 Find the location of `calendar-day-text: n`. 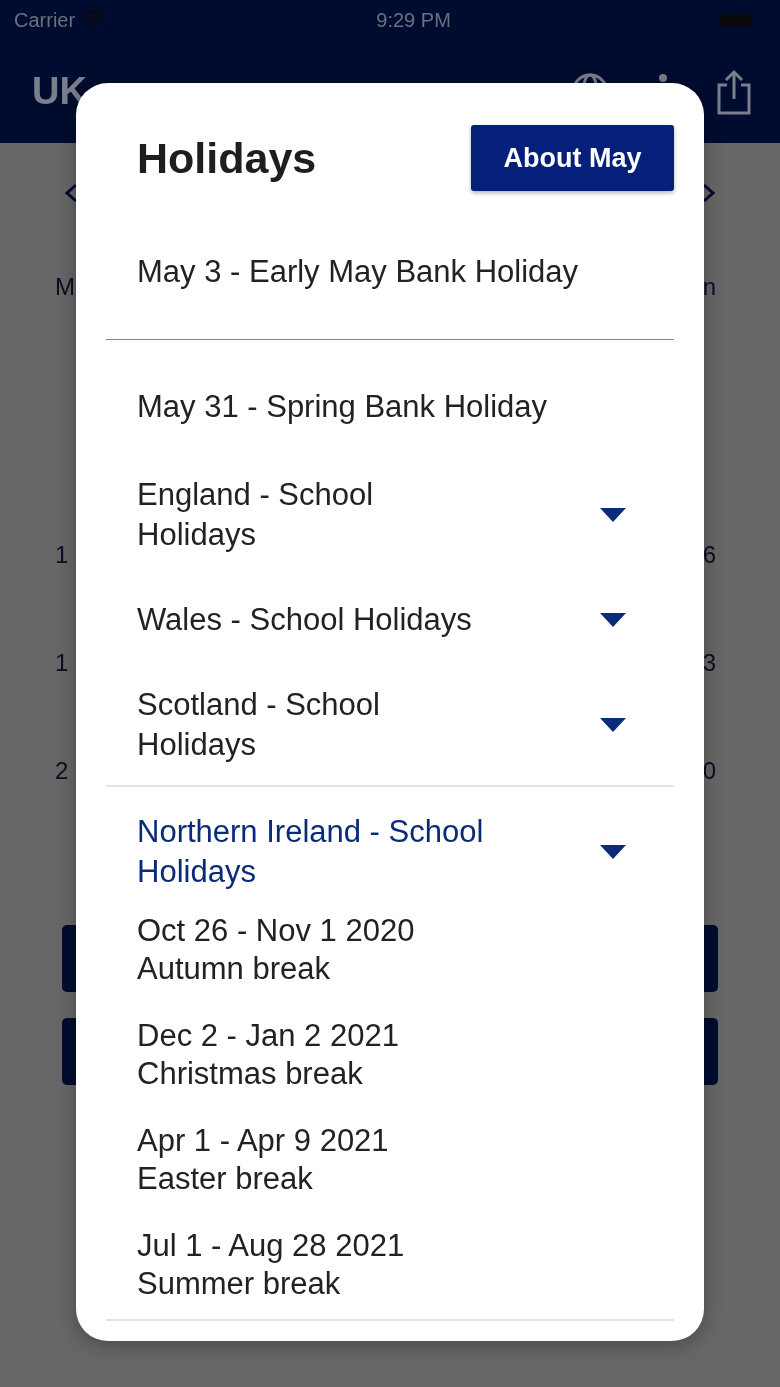

calendar-day-text: n is located at coordinates (709, 287).